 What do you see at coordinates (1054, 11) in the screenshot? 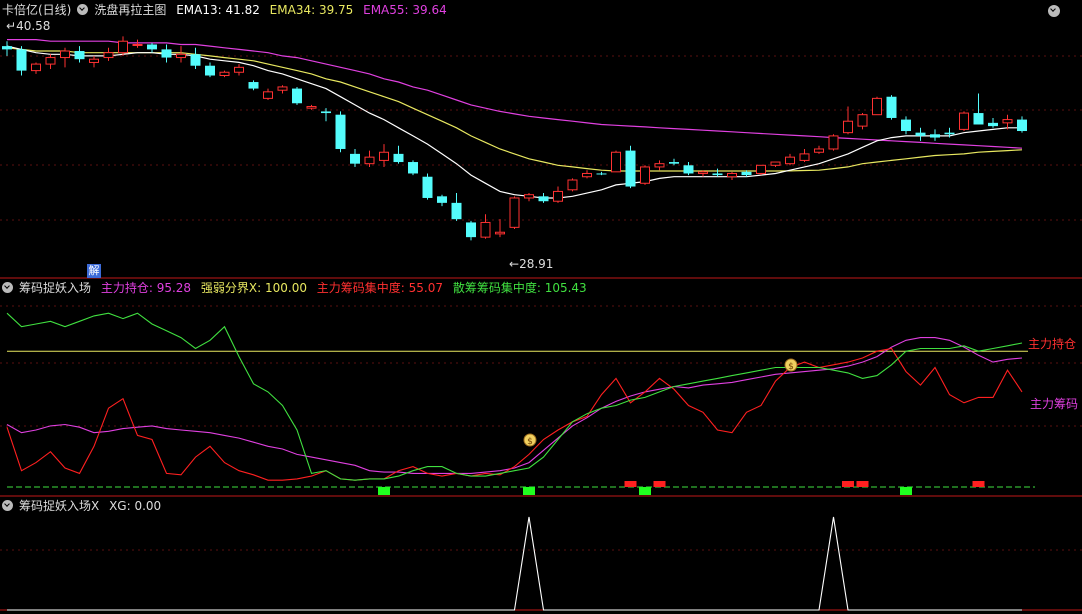
I see `panel-menu-icon` at bounding box center [1054, 11].